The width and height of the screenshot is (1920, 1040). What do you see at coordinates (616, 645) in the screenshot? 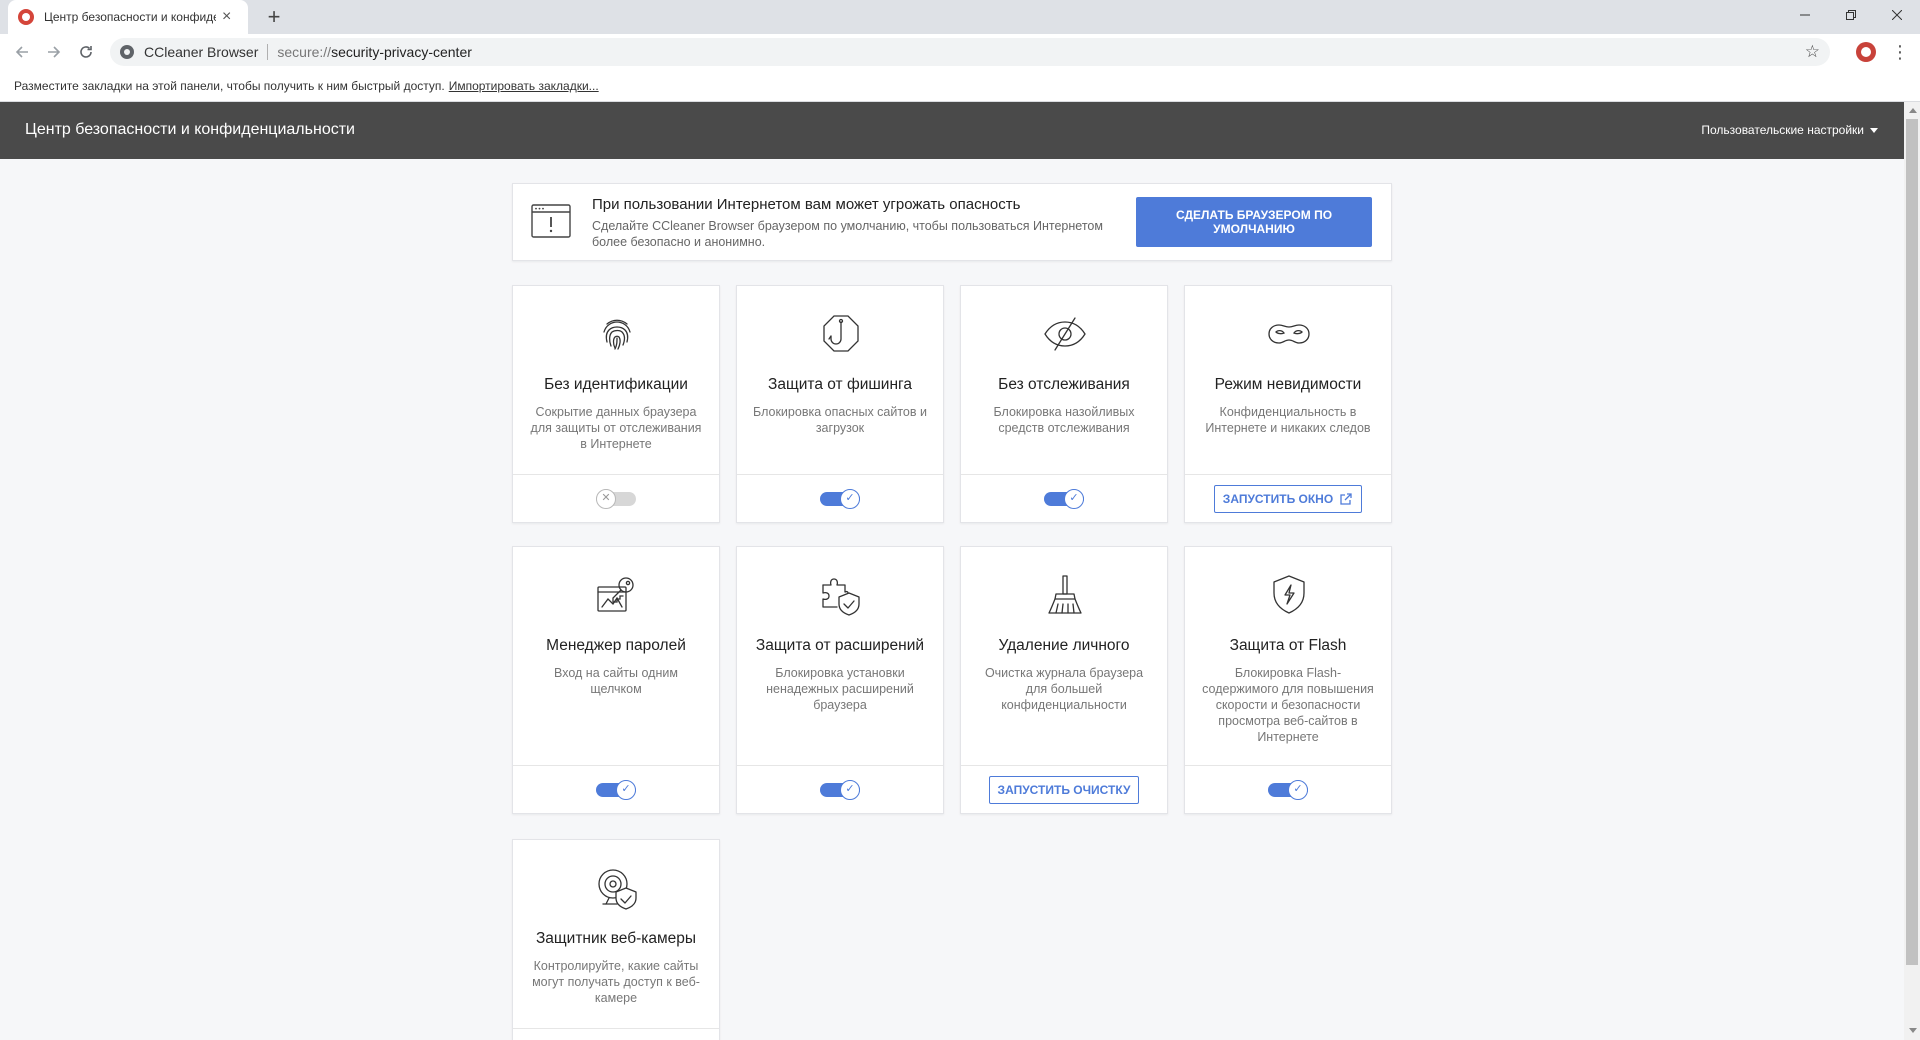
I see `card-title: Менеджер паролей` at bounding box center [616, 645].